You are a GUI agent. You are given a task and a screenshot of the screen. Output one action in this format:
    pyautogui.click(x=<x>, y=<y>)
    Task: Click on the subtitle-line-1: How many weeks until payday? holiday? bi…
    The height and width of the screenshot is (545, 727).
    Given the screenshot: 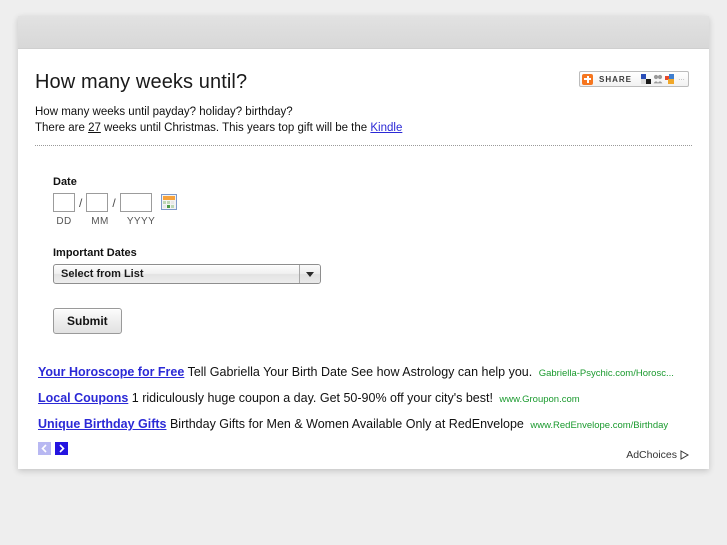 What is the action you would take?
    pyautogui.click(x=164, y=112)
    